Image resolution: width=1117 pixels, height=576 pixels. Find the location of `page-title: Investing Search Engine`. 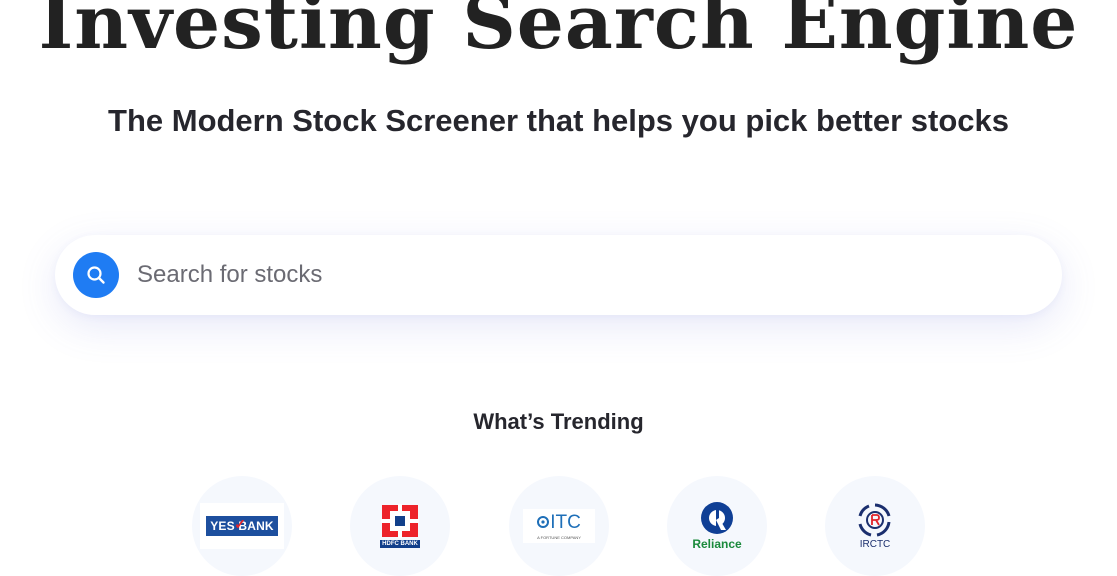

page-title: Investing Search Engine is located at coordinates (558, 33).